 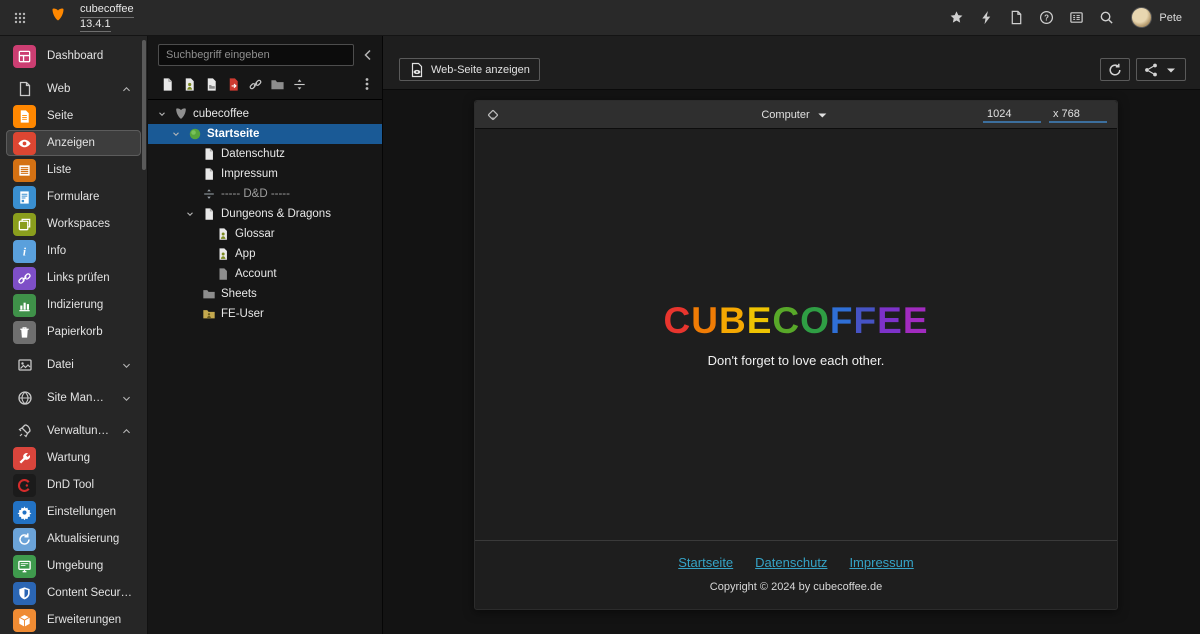 I want to click on sidebar-item-wartung: Wartung, so click(x=73, y=458).